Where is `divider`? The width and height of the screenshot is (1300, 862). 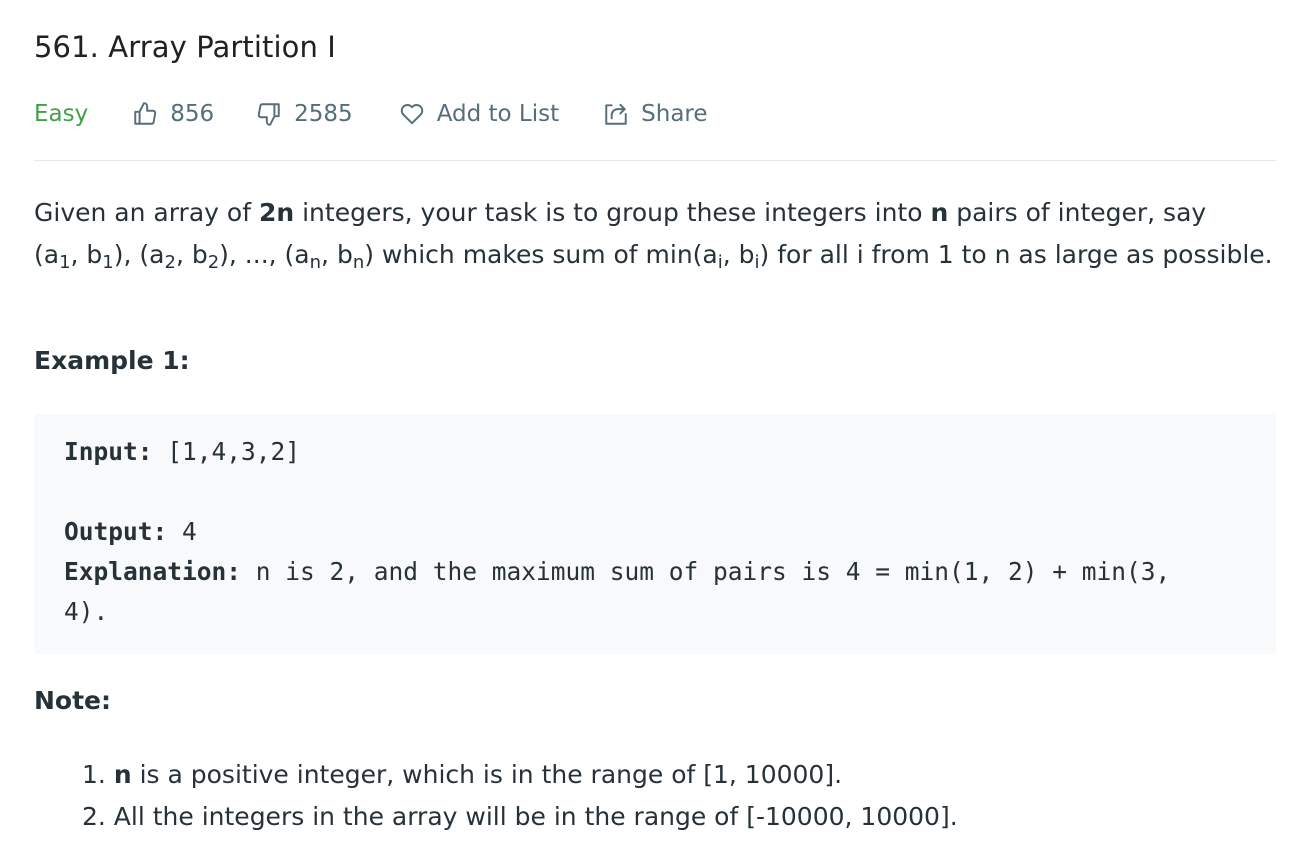 divider is located at coordinates (655, 160).